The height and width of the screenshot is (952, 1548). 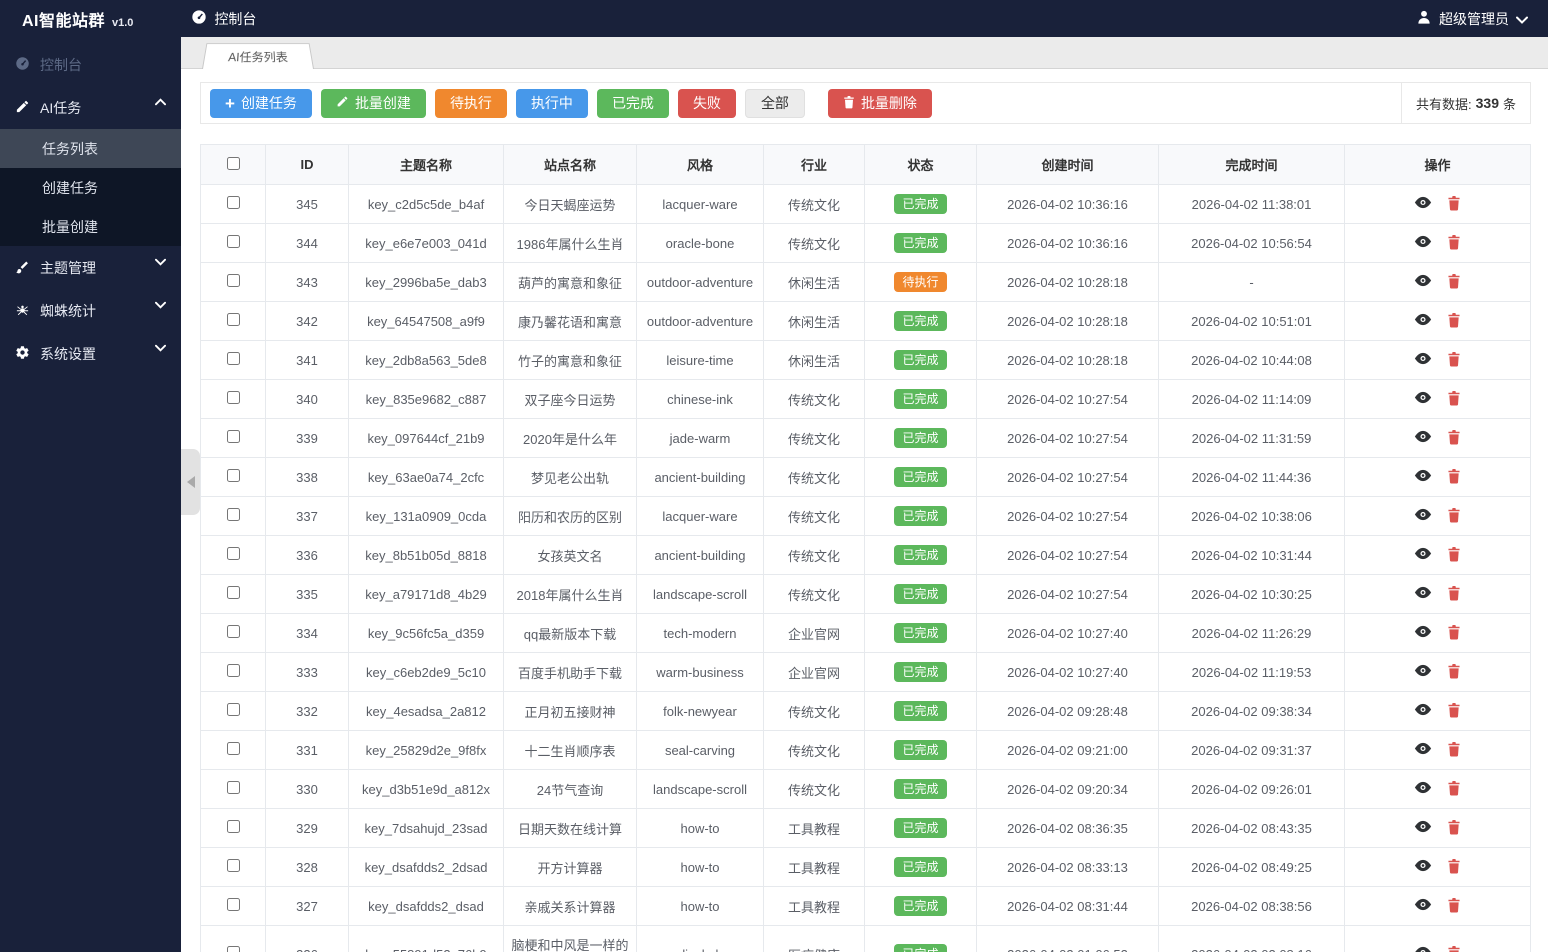 What do you see at coordinates (1067, 867) in the screenshot?
I see `cell-created-time: 2026-04-02 08:33:13` at bounding box center [1067, 867].